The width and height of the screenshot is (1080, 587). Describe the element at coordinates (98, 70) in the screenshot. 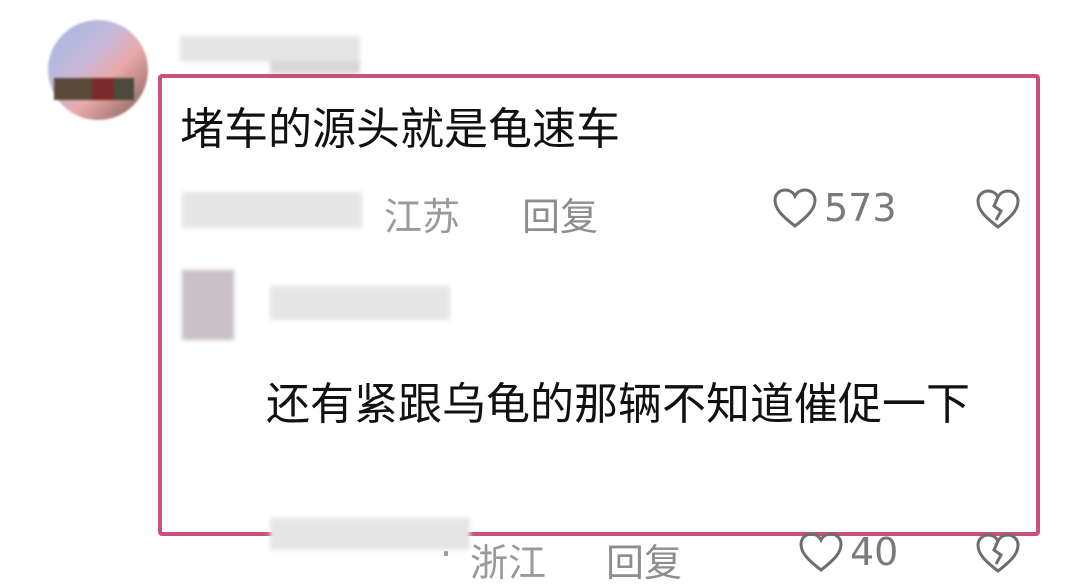

I see `commenter-avatar` at that location.